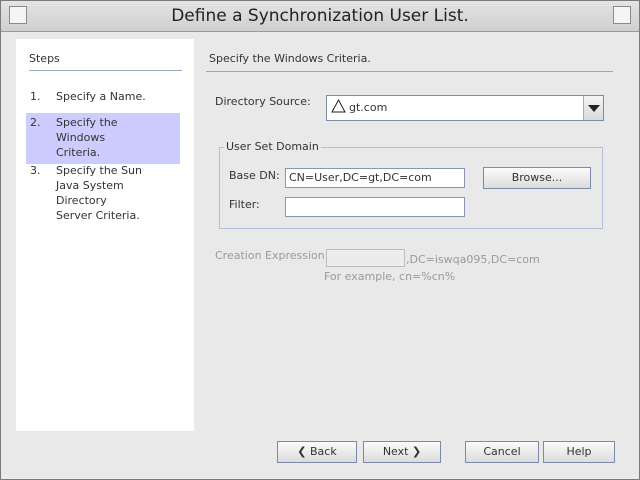 The width and height of the screenshot is (640, 480). What do you see at coordinates (593, 108) in the screenshot?
I see `chevron-down-icon` at bounding box center [593, 108].